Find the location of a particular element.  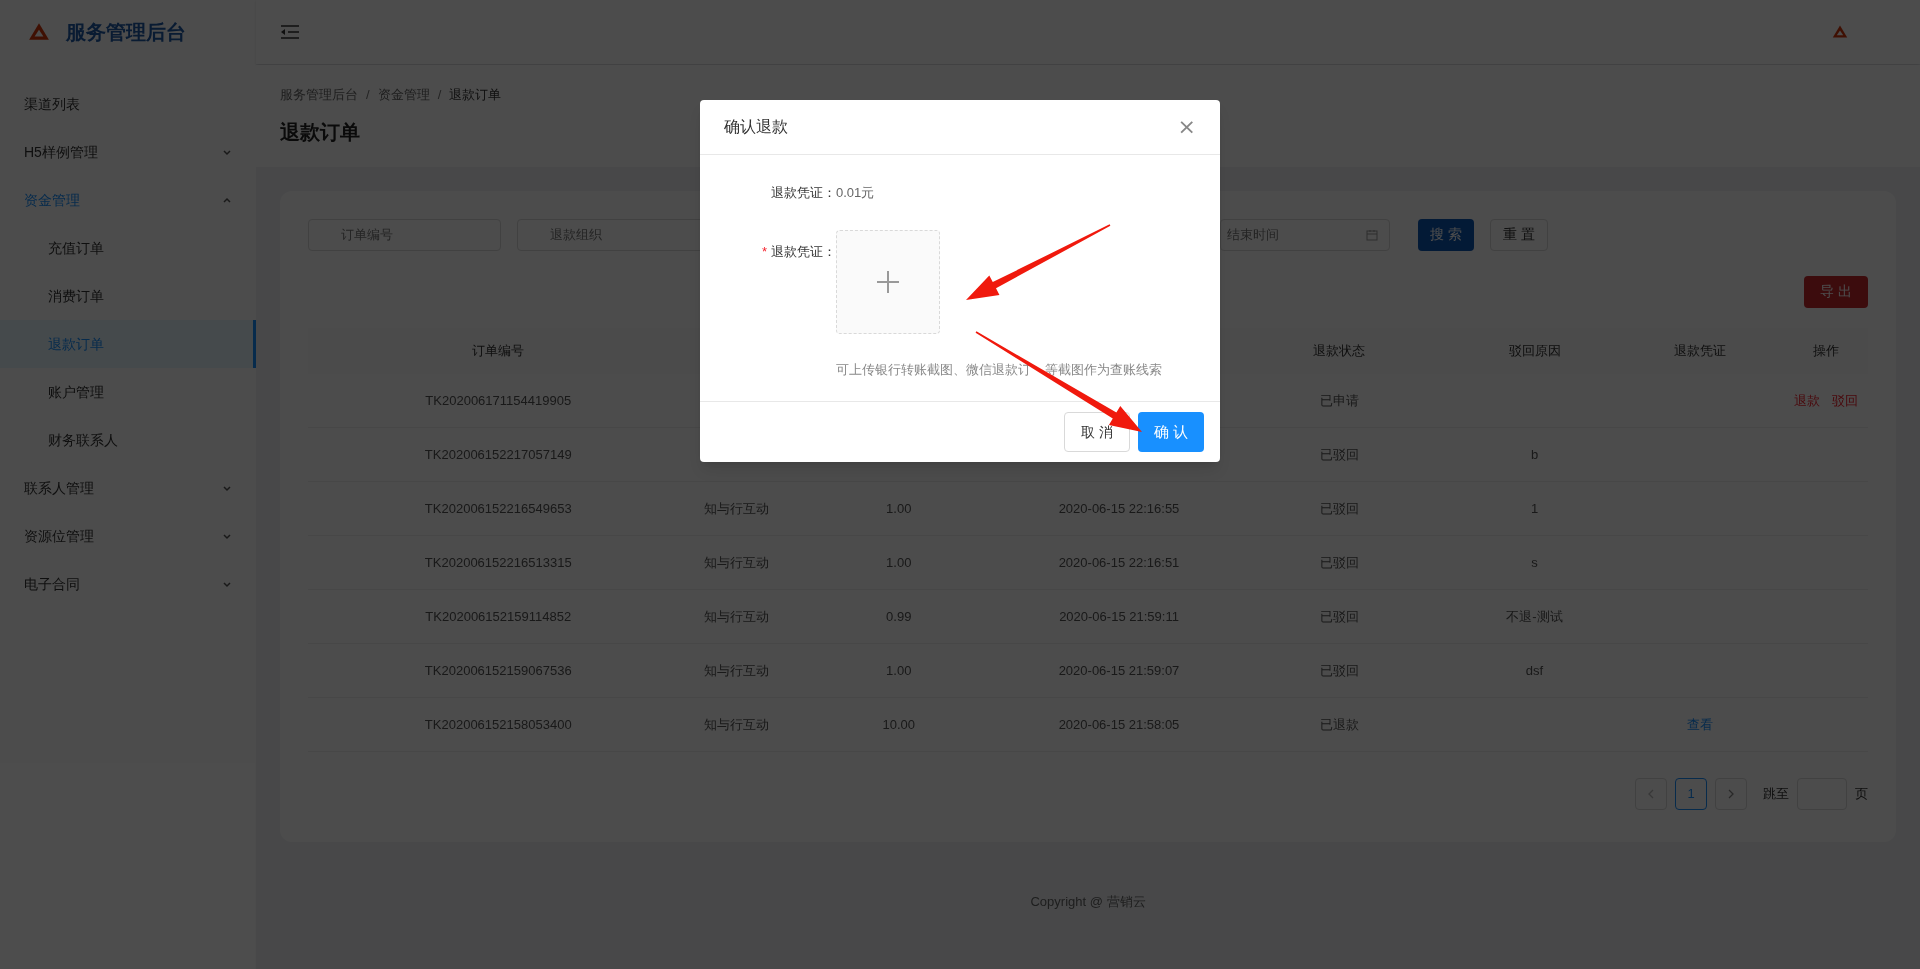

column-header: 订单编号 is located at coordinates (498, 350).